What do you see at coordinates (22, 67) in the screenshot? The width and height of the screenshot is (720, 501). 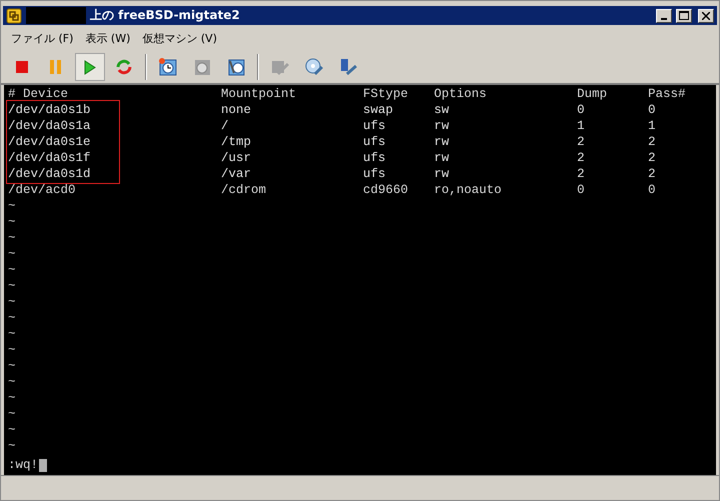 I see `stop-icon` at bounding box center [22, 67].